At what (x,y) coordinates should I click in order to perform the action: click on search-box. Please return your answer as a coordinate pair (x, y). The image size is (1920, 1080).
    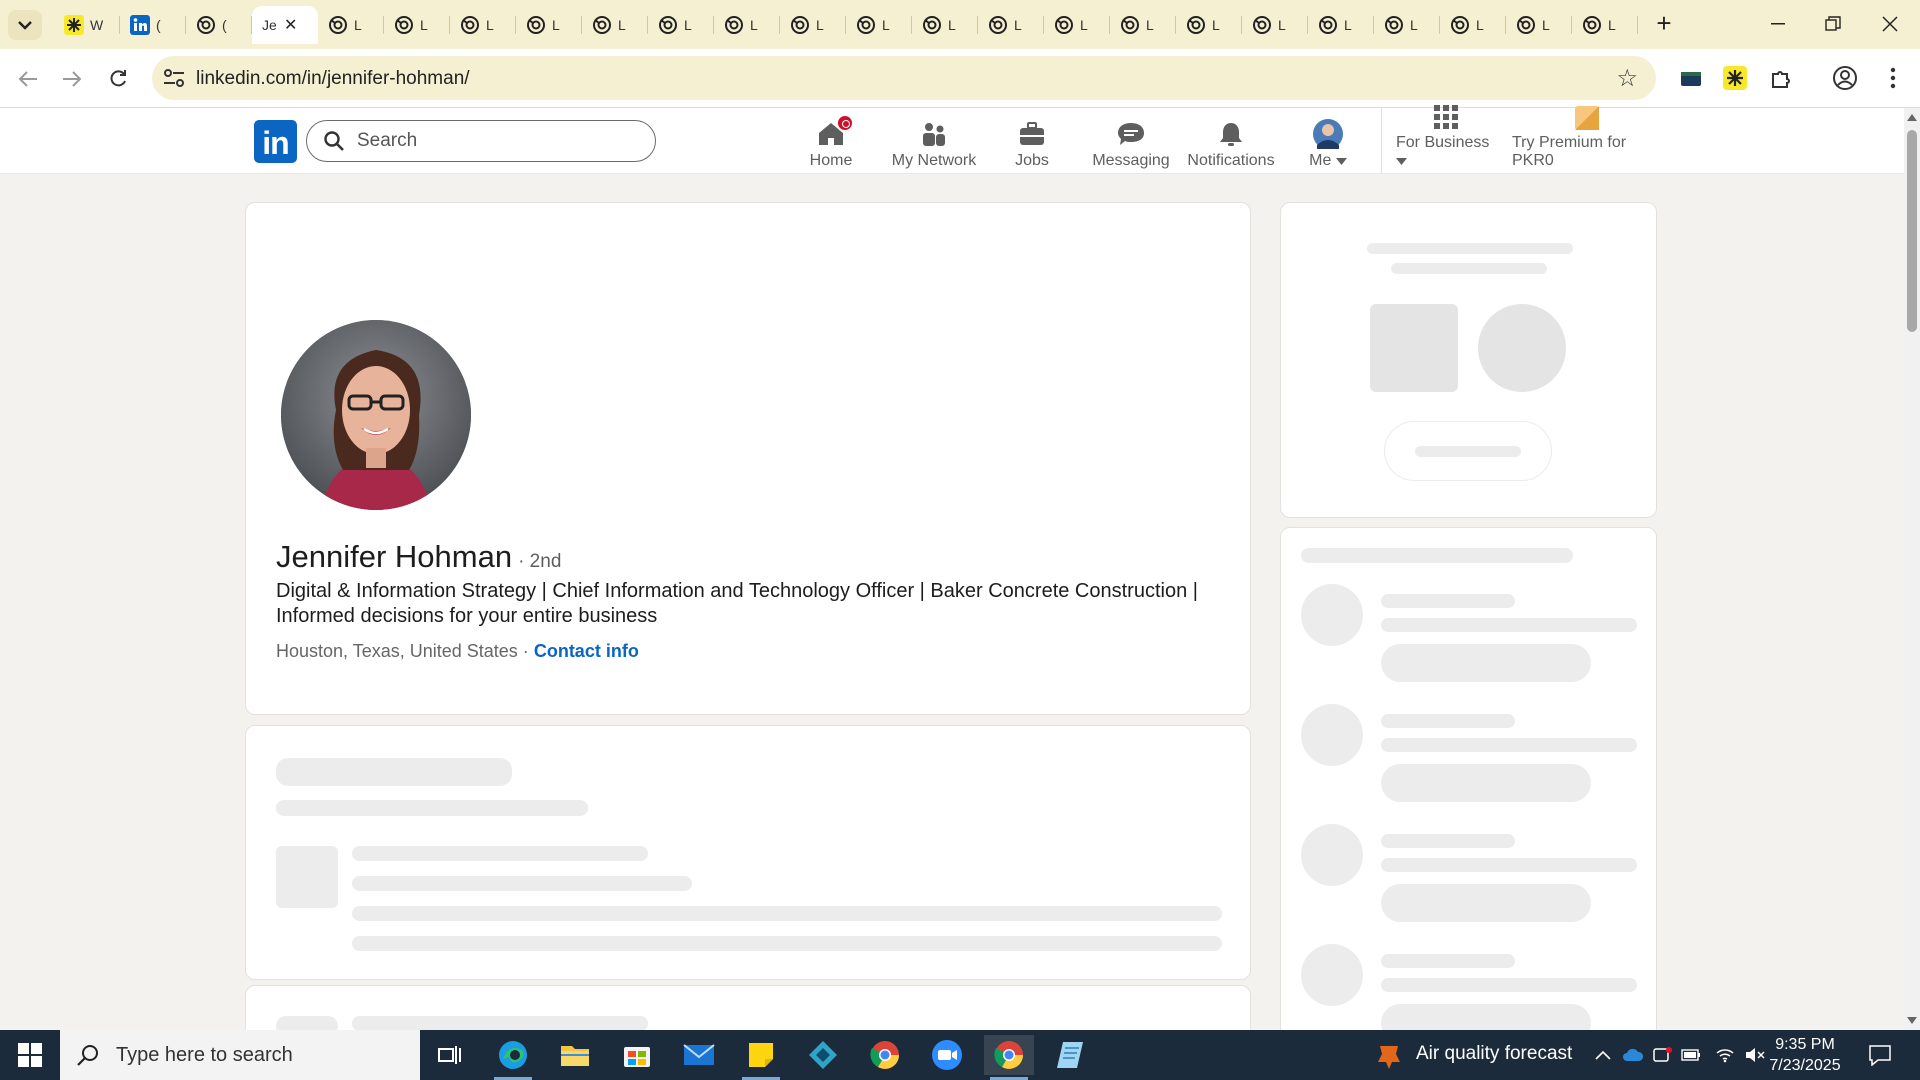
    Looking at the image, I should click on (481, 141).